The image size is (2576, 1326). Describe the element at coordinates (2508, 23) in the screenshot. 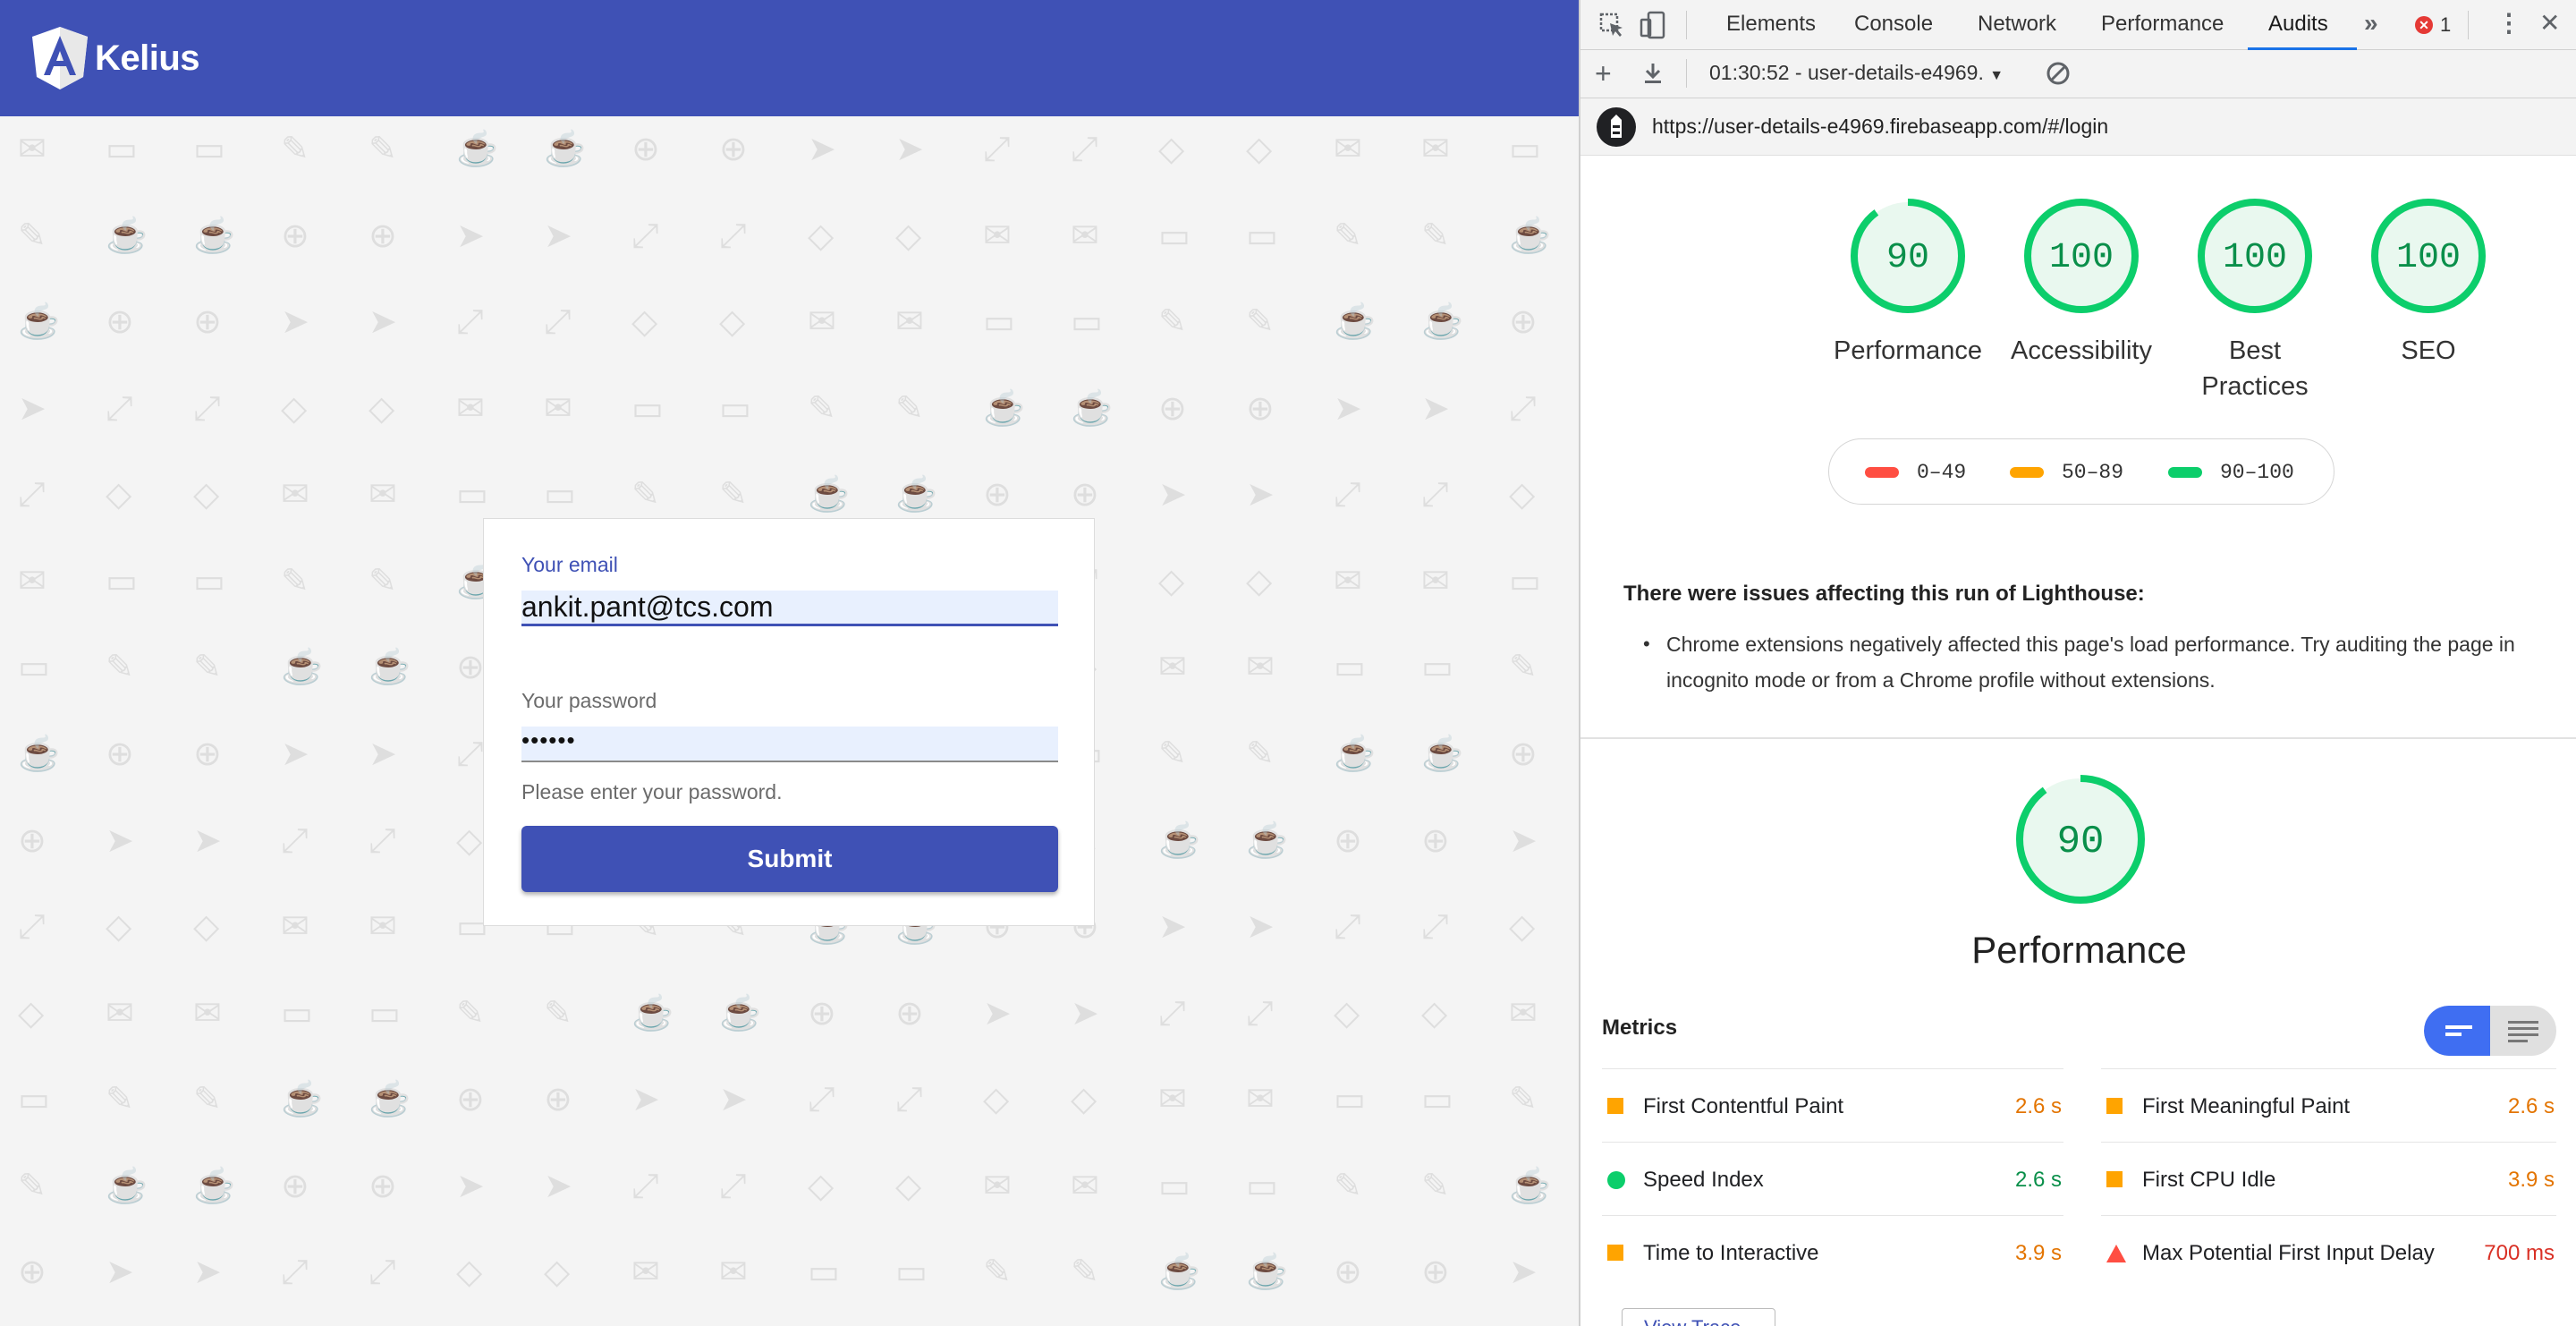

I see `kebab-menu-icon: ⋮` at that location.